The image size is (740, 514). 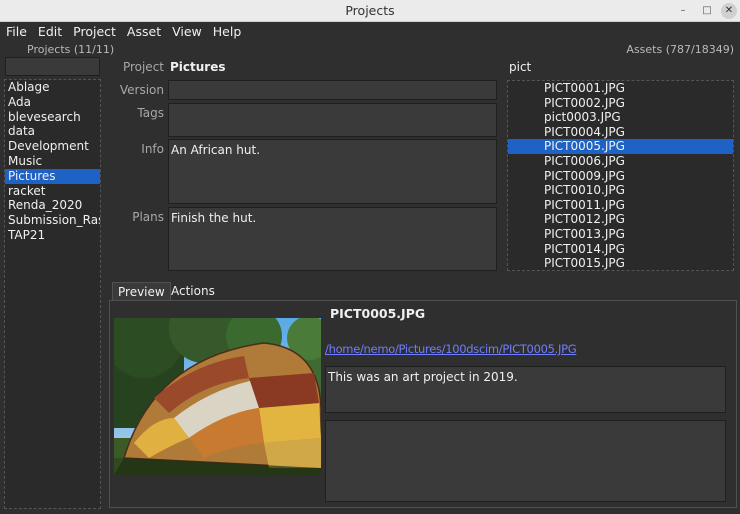 What do you see at coordinates (620, 146) in the screenshot?
I see `asset-item: PICT0005.JPG` at bounding box center [620, 146].